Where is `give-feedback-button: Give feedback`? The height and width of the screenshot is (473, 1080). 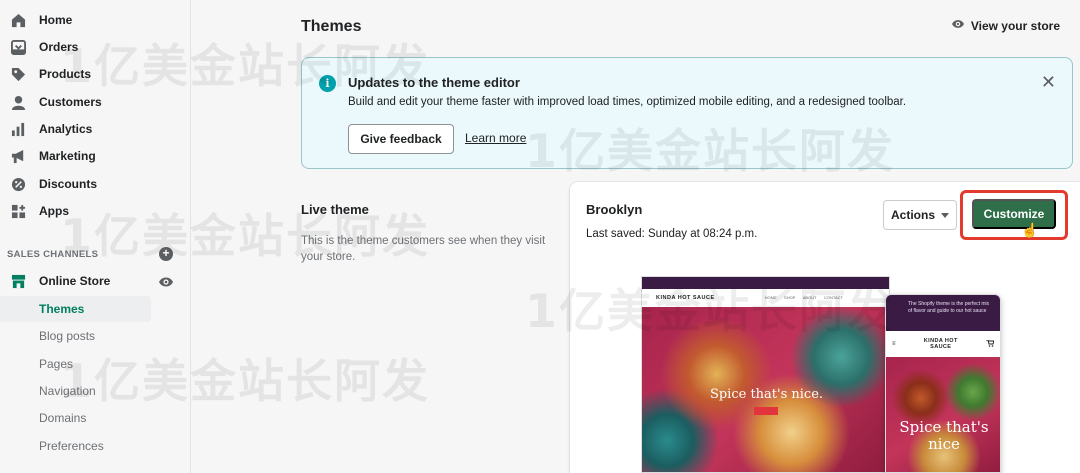
give-feedback-button: Give feedback is located at coordinates (401, 139).